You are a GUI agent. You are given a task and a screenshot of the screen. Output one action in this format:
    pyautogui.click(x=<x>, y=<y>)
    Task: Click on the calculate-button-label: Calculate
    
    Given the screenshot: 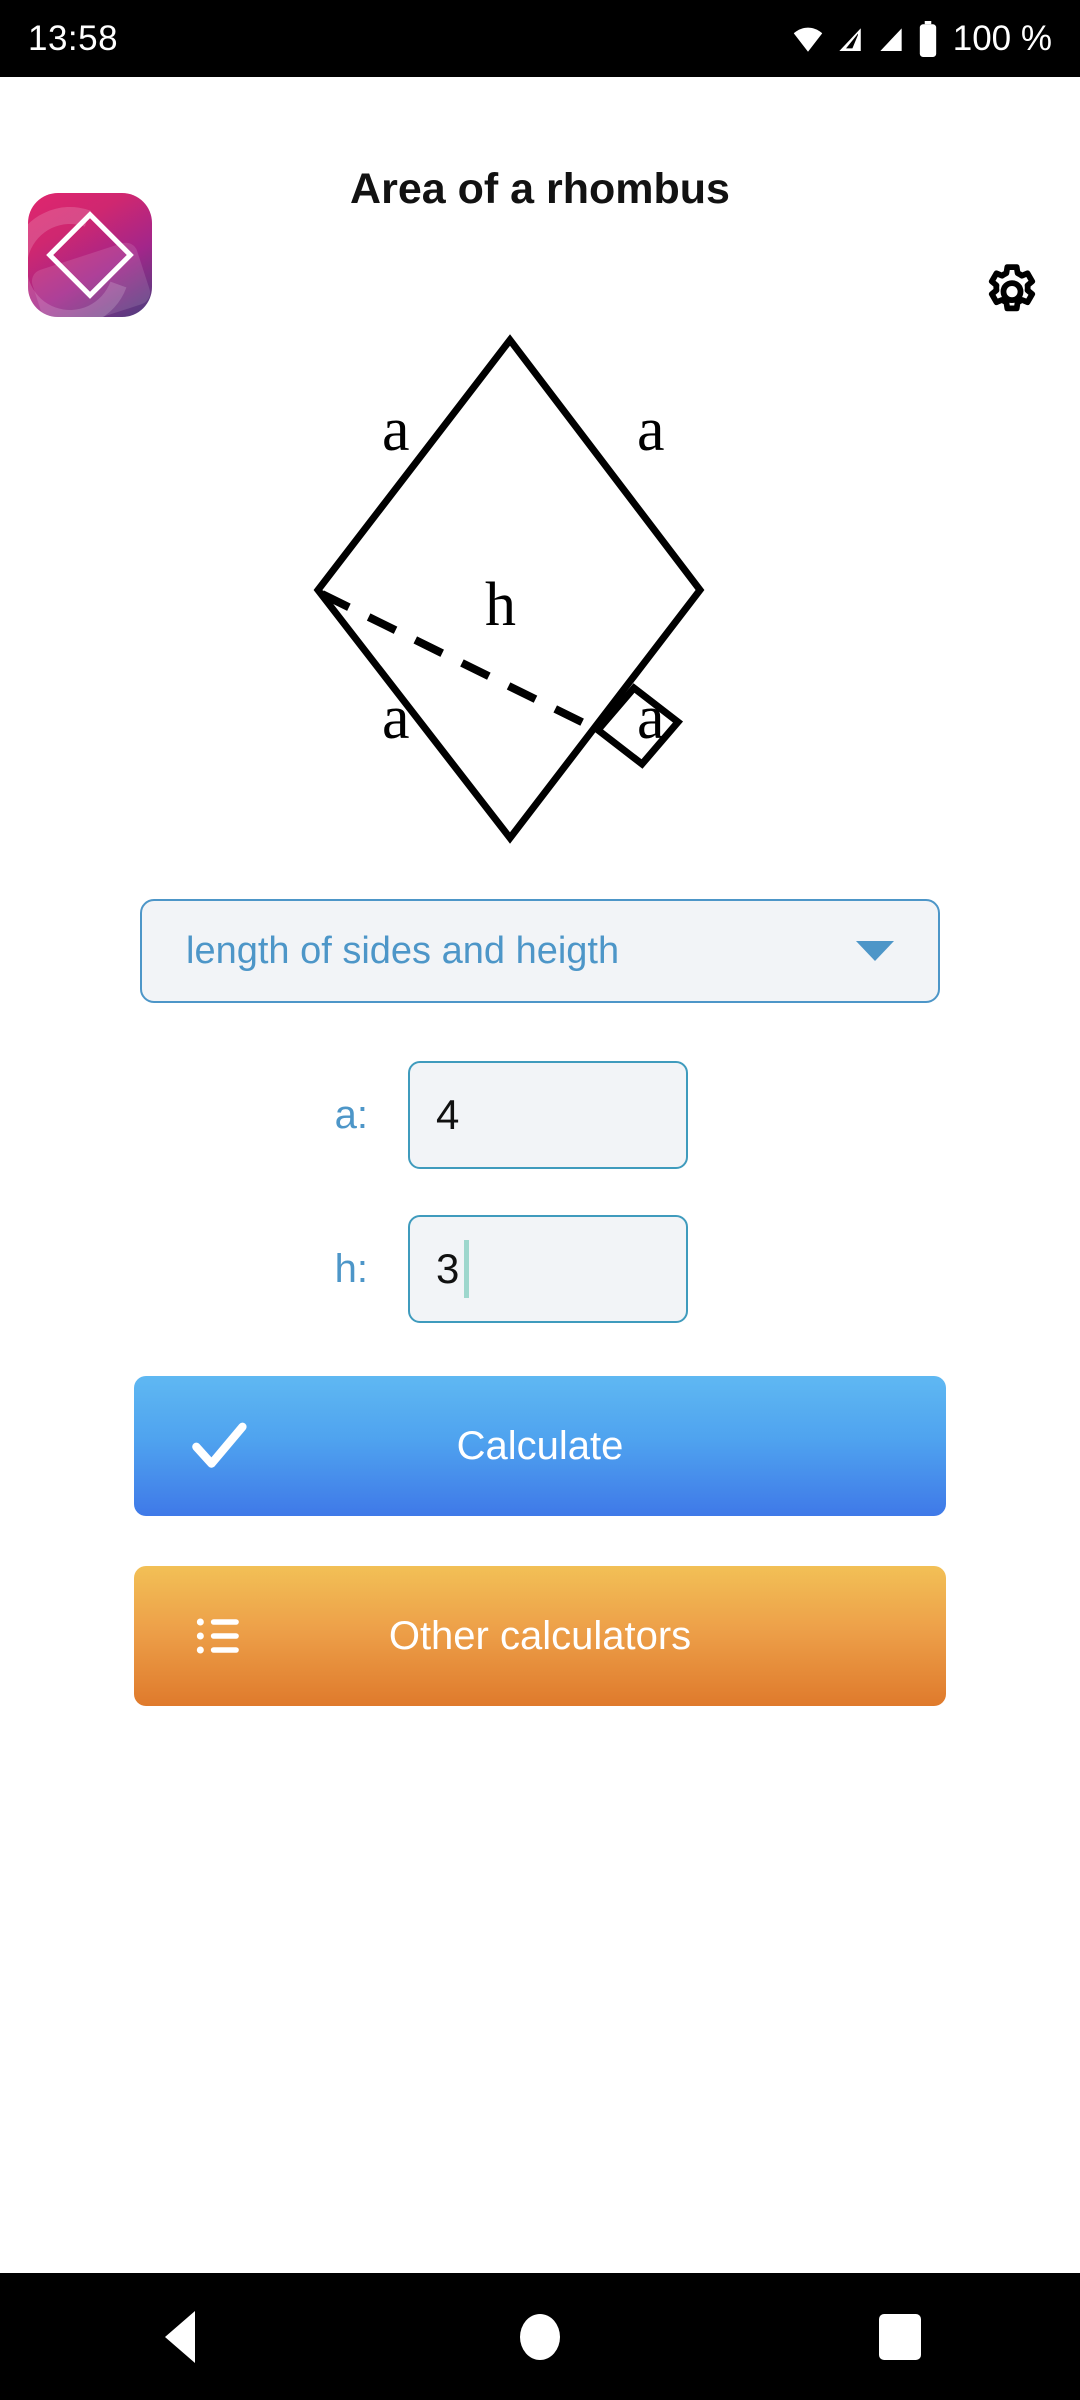 What is the action you would take?
    pyautogui.click(x=540, y=1445)
    